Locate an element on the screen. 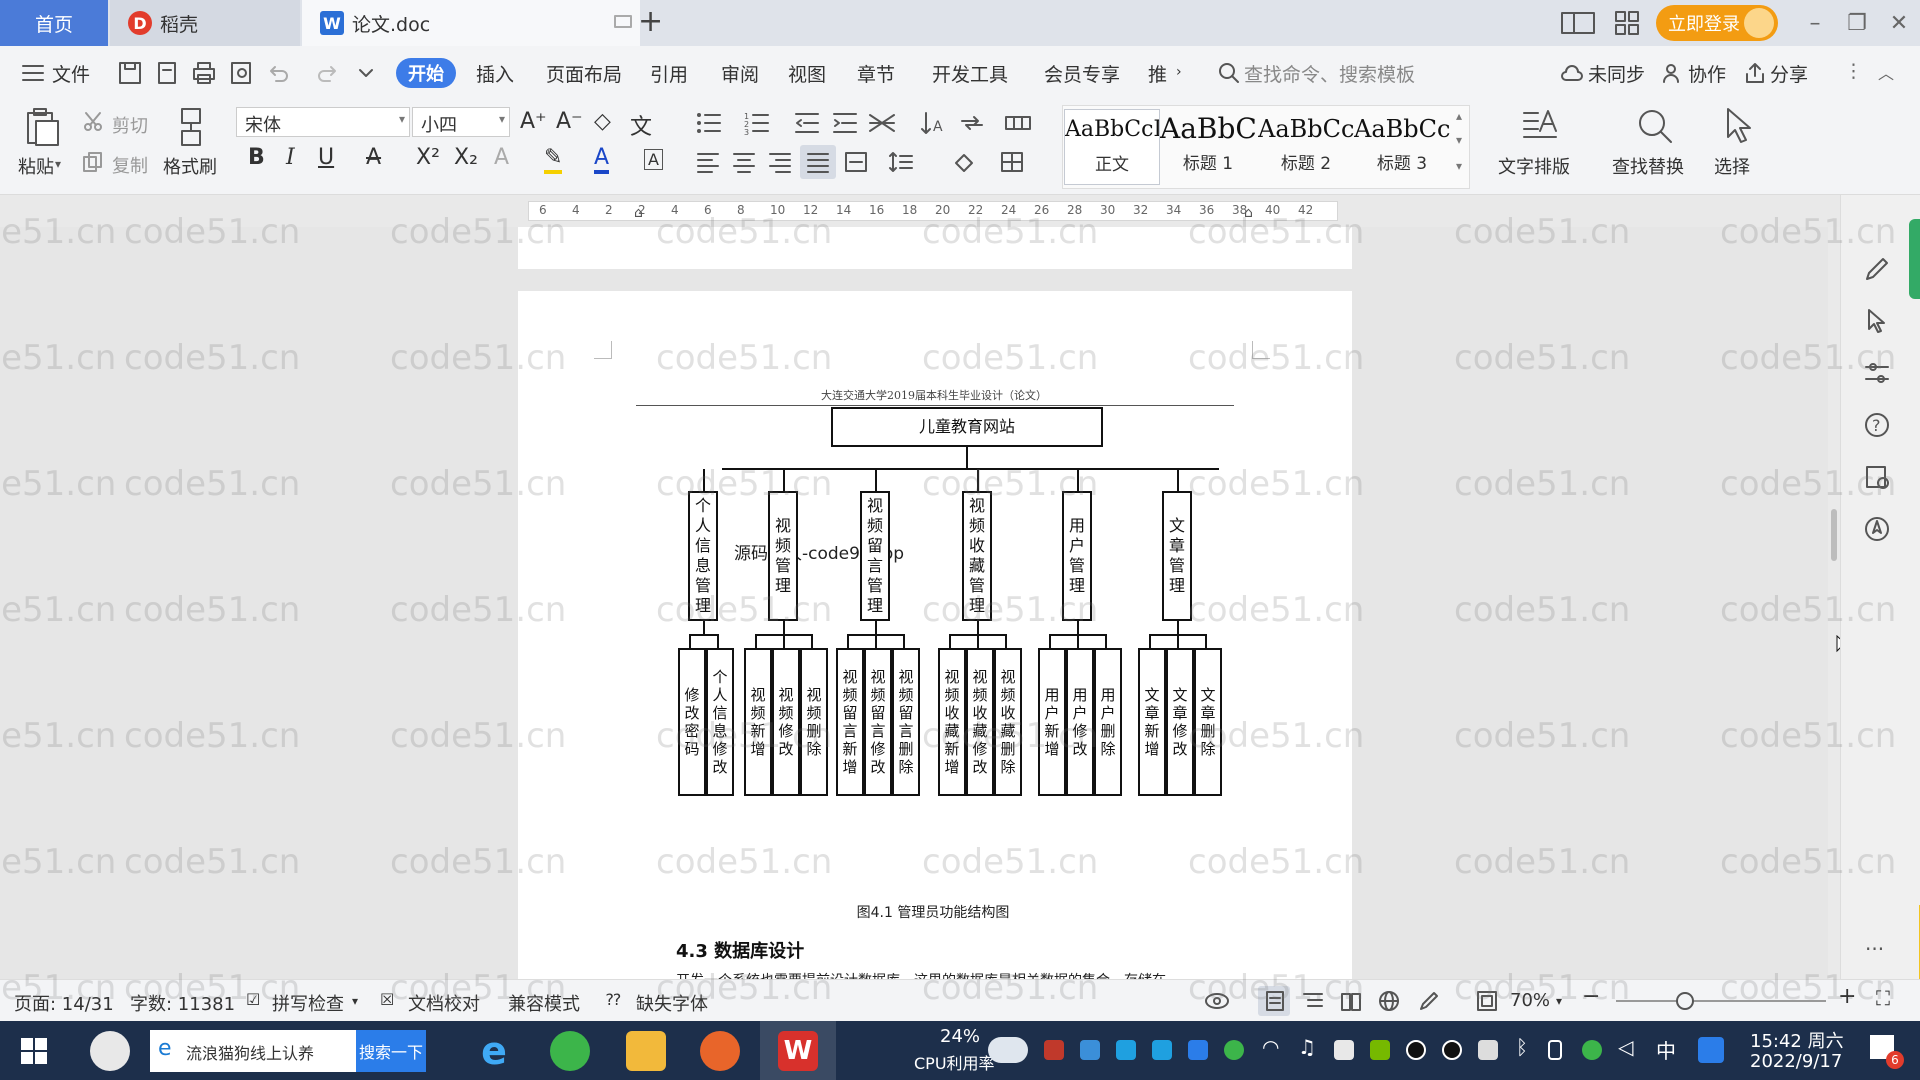  close-button: ✕ is located at coordinates (1899, 23).